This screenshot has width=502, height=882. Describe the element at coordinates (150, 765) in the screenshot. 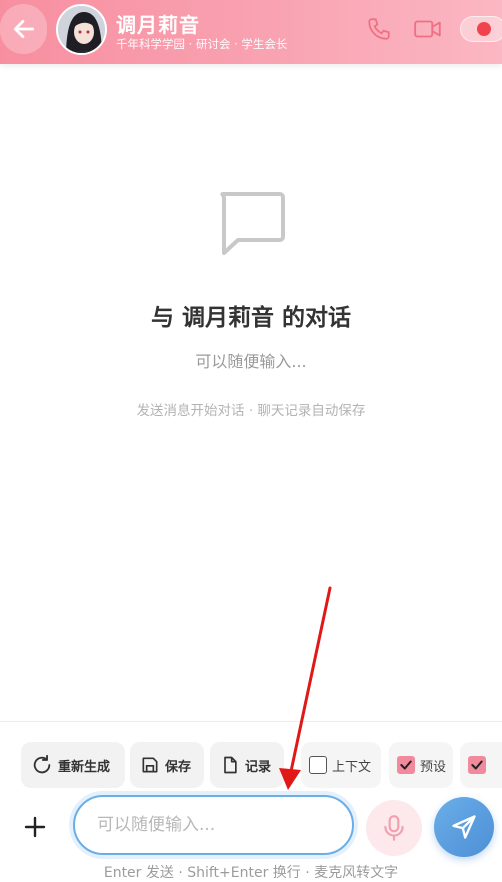

I see `save-icon` at that location.